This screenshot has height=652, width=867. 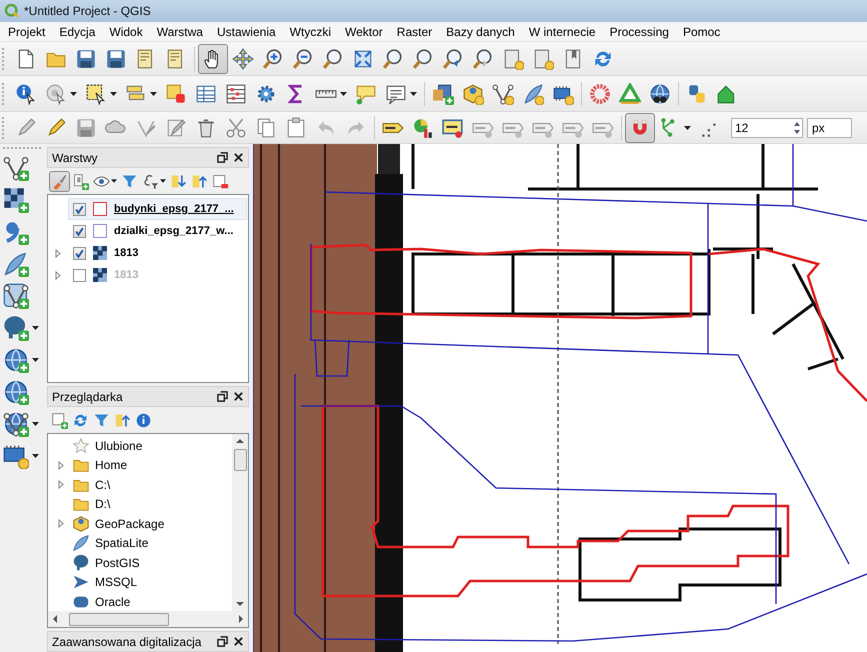 I want to click on menu-item: Wektor, so click(x=364, y=31).